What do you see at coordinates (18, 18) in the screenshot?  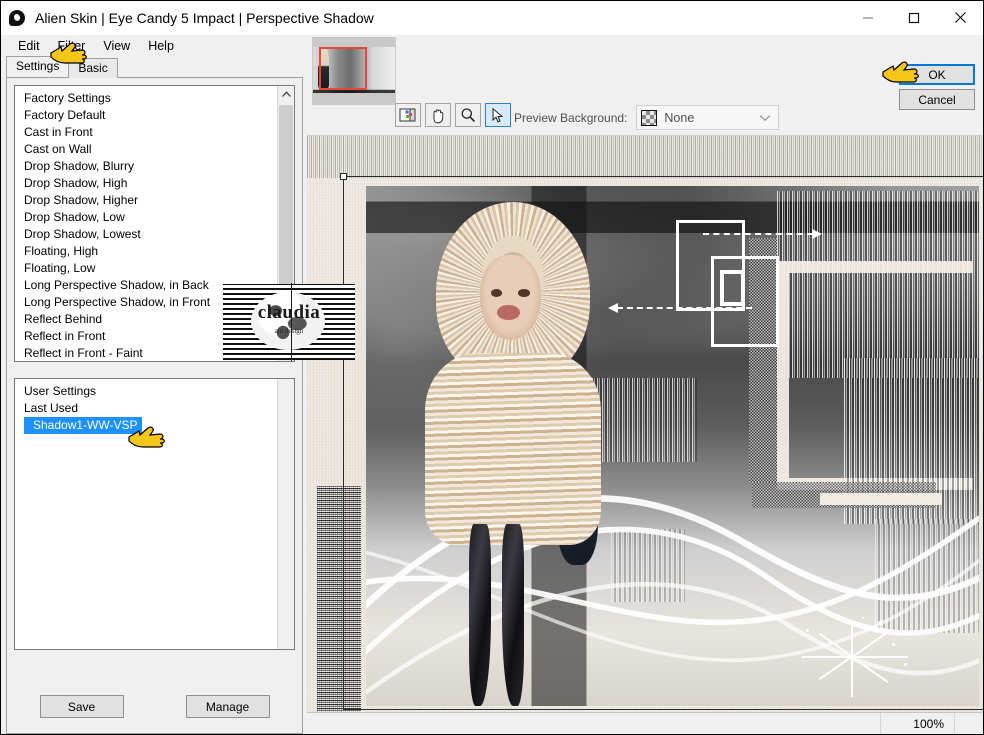 I see `alien-skin-icon` at bounding box center [18, 18].